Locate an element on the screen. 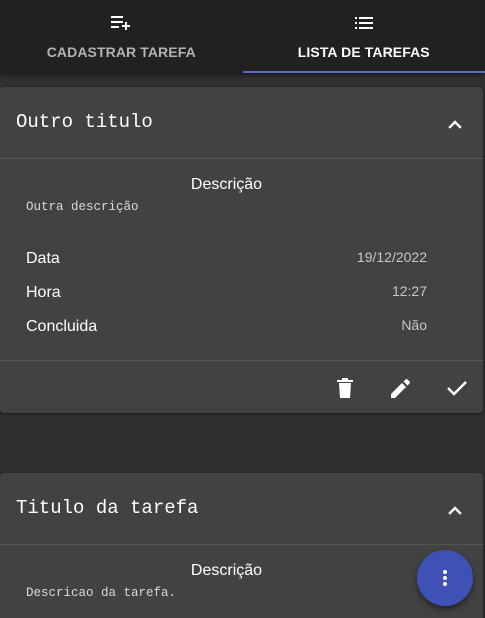  playlist-add-icon is located at coordinates (121, 23).